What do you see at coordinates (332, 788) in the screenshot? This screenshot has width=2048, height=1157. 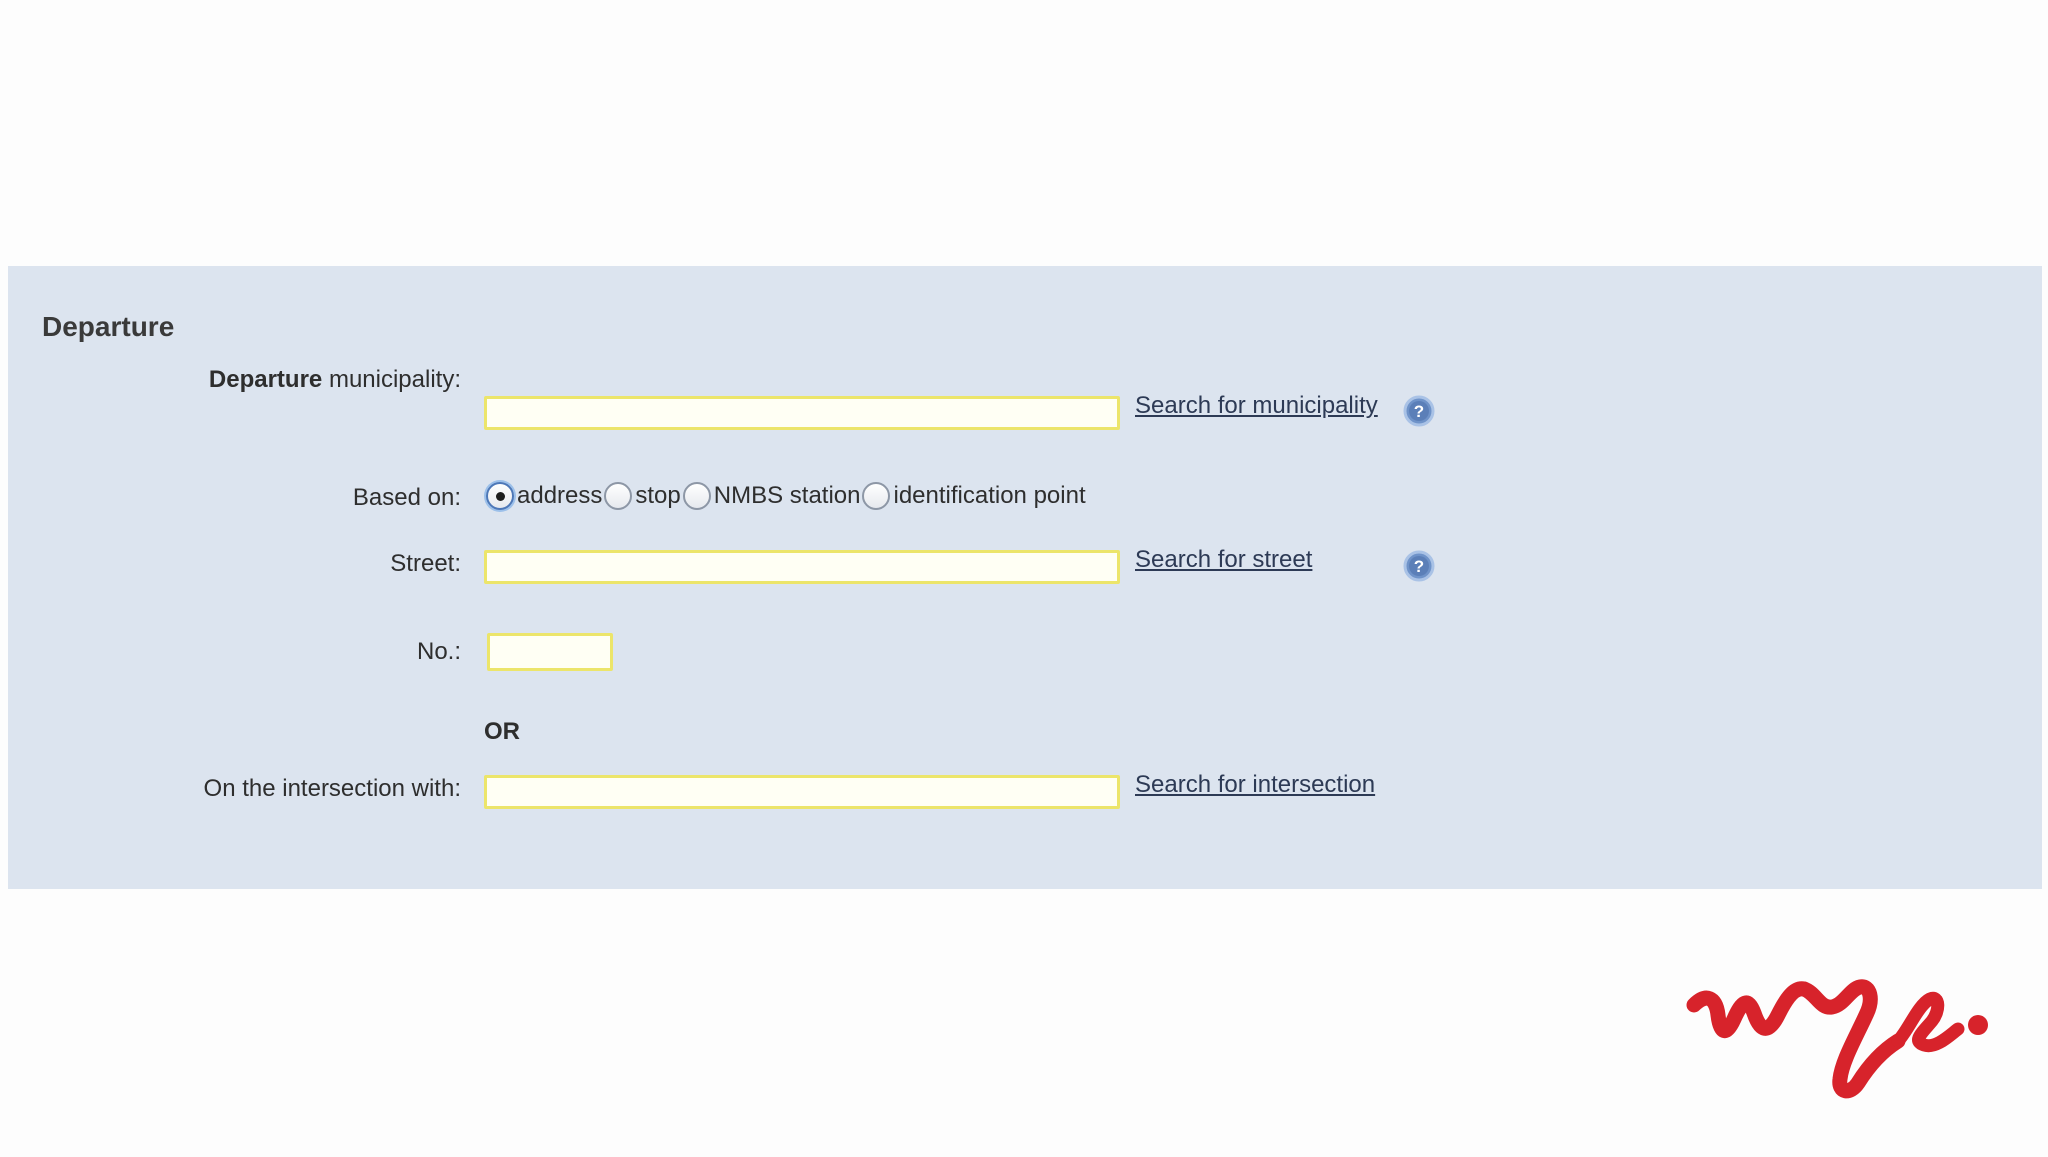 I see `intersection-label: On the intersection with:` at bounding box center [332, 788].